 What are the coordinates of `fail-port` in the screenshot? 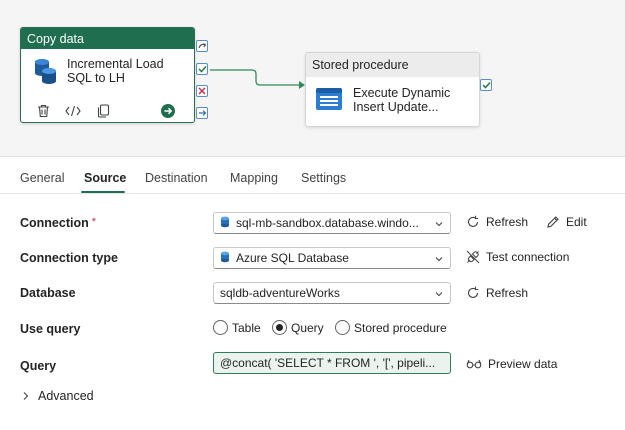 It's located at (202, 91).